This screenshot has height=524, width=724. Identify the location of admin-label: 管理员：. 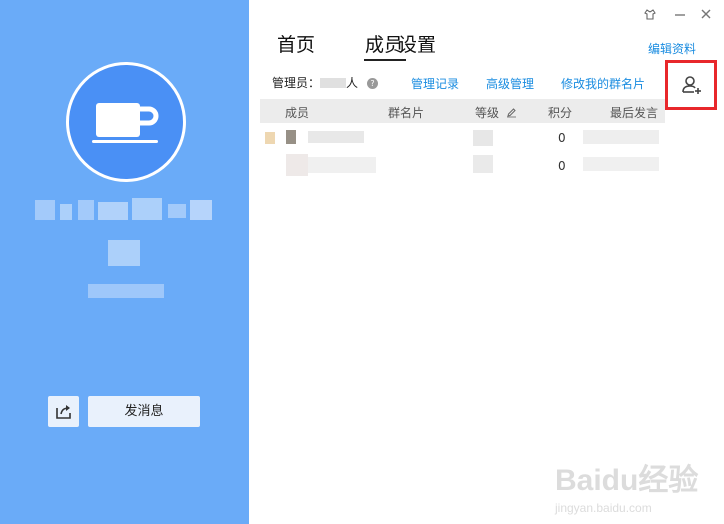
(296, 83).